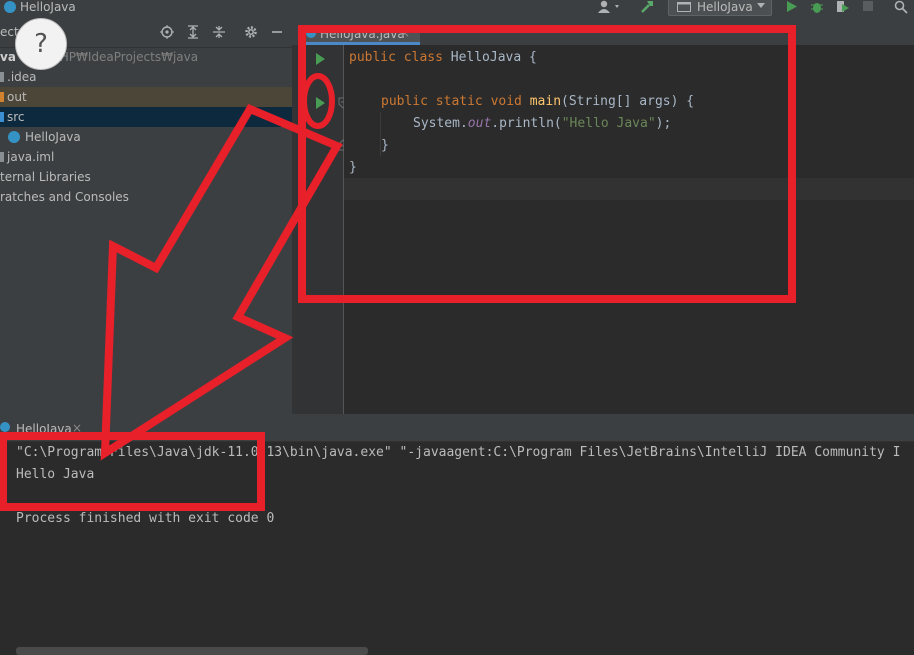  What do you see at coordinates (455, 101) in the screenshot?
I see `keyword: public static void` at bounding box center [455, 101].